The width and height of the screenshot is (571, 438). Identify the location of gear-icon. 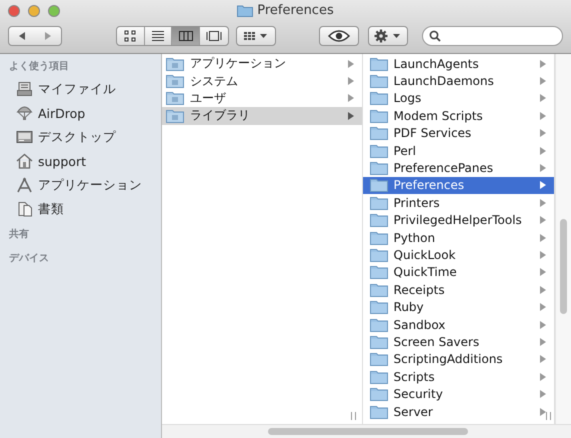
(388, 36).